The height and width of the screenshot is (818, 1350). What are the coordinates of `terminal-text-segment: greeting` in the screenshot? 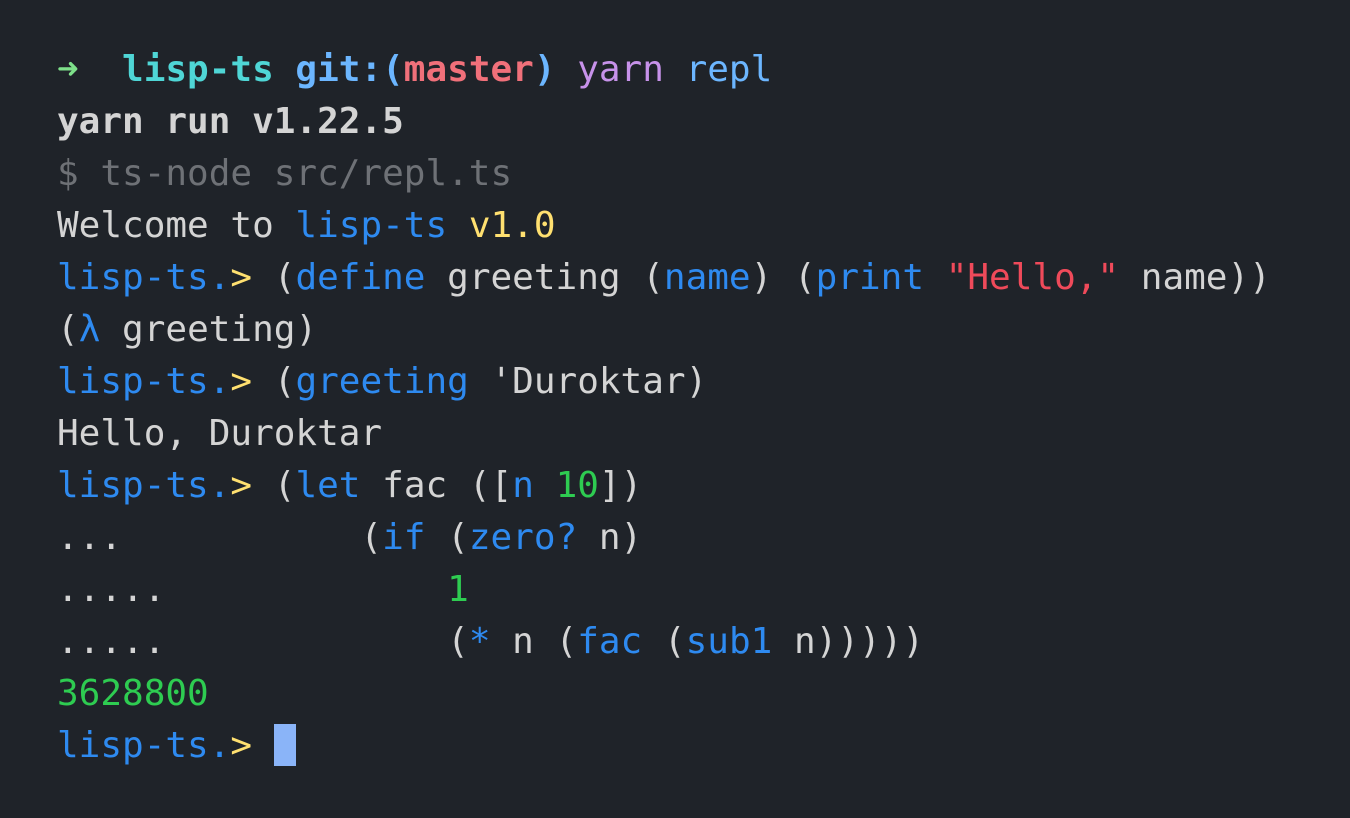 It's located at (382, 381).